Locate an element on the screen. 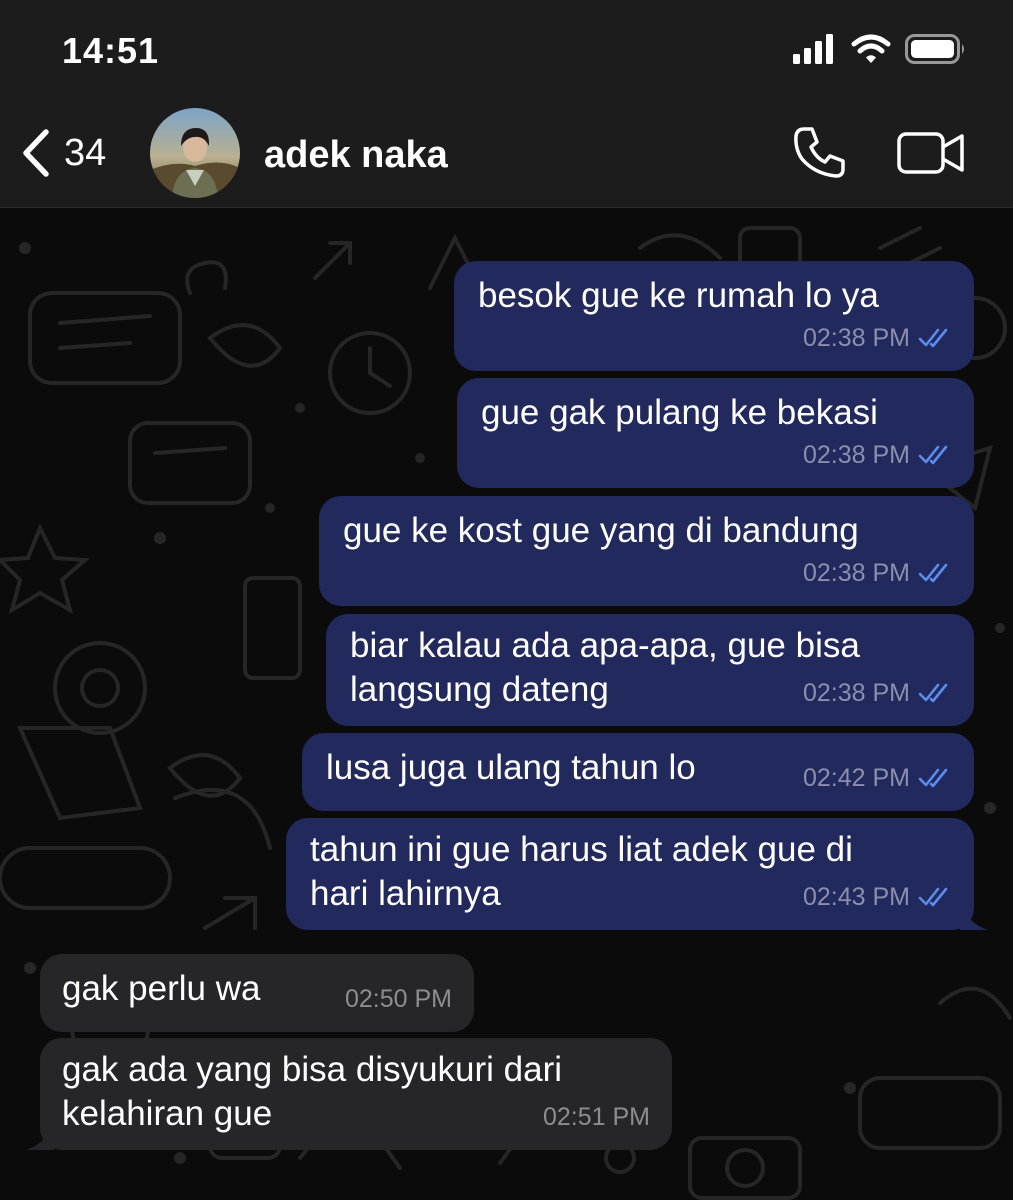 This screenshot has height=1200, width=1013. bubble-tail-incoming is located at coordinates (40, 1134).